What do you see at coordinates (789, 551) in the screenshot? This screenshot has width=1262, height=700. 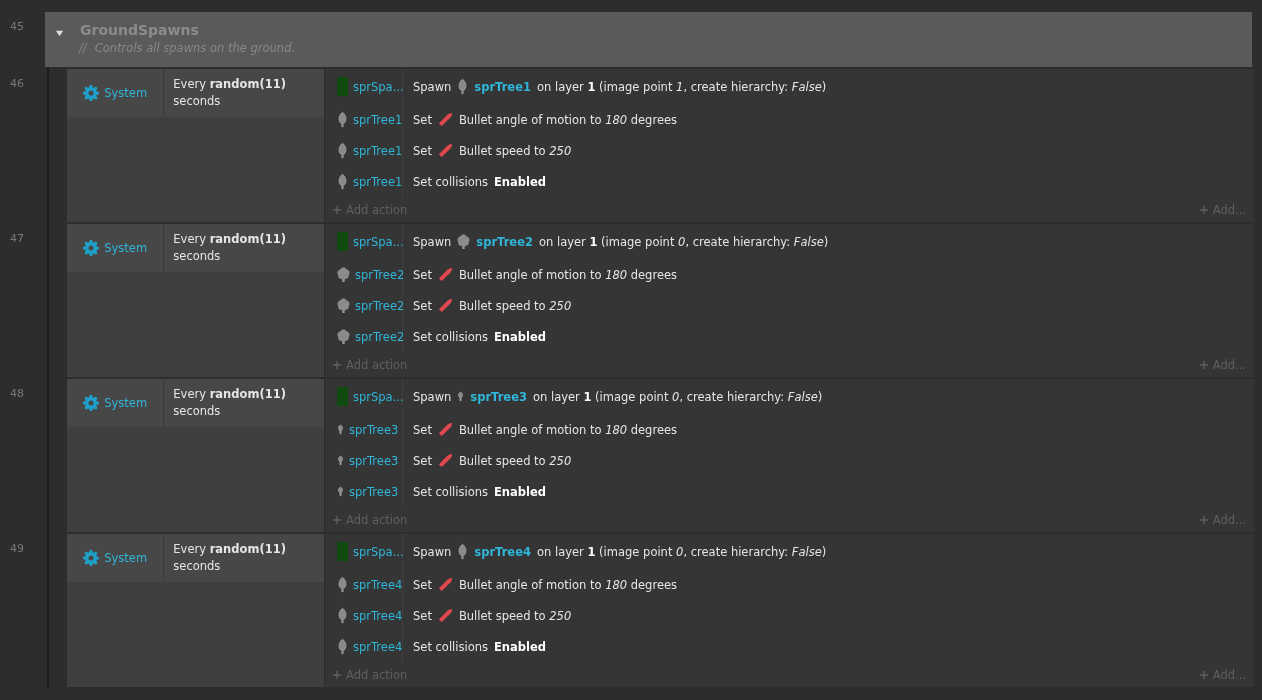 I see `action-row: sprSpa... Spawn sprTree4 on layer 1 (image point 0, create hierarchy: False)` at bounding box center [789, 551].